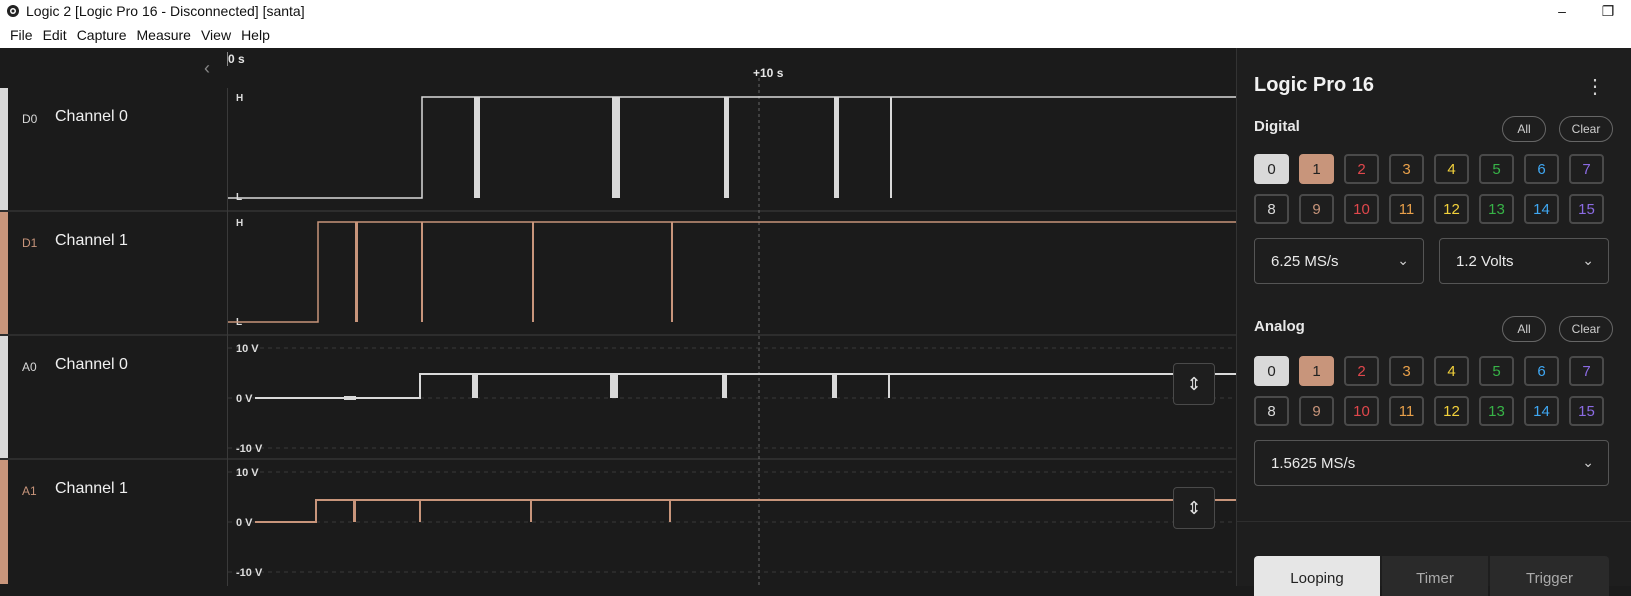 This screenshot has height=596, width=1631. I want to click on tab-timer: Timer, so click(1435, 576).